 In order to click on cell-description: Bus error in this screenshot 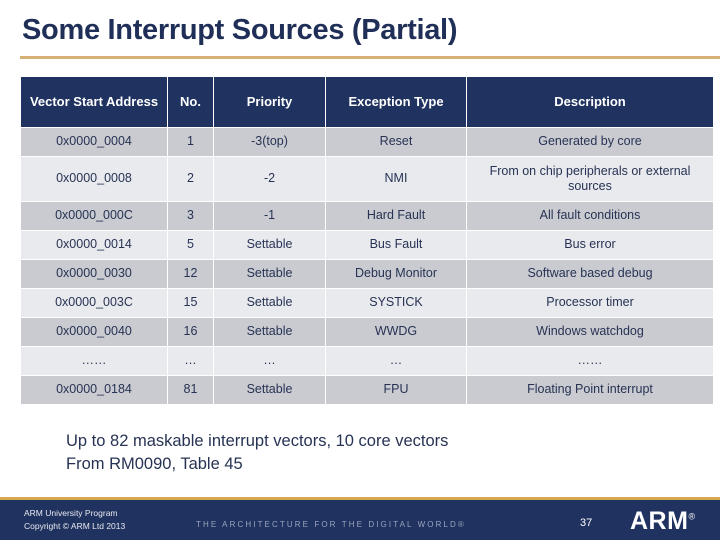, I will do `click(590, 245)`.